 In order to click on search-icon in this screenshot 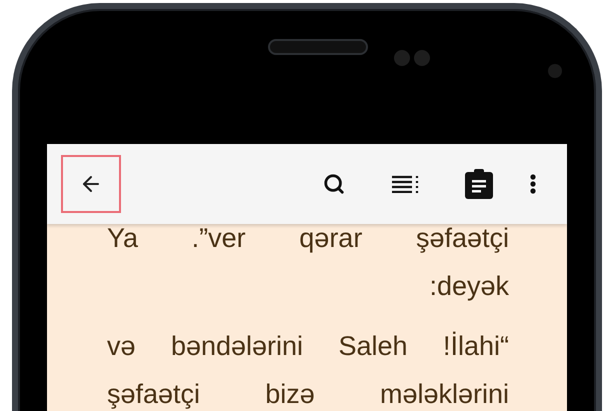, I will do `click(334, 184)`.